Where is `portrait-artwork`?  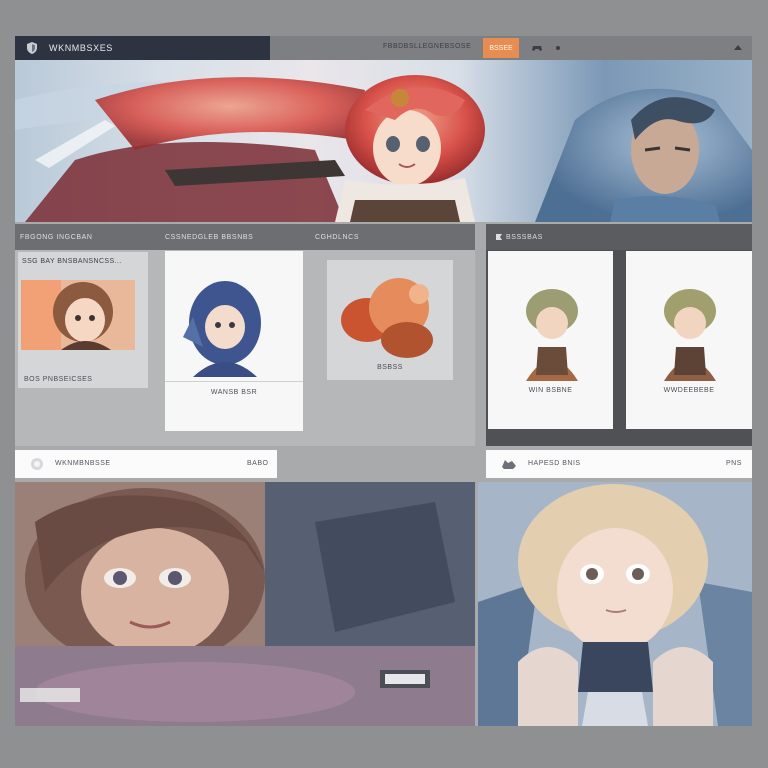
portrait-artwork is located at coordinates (615, 604).